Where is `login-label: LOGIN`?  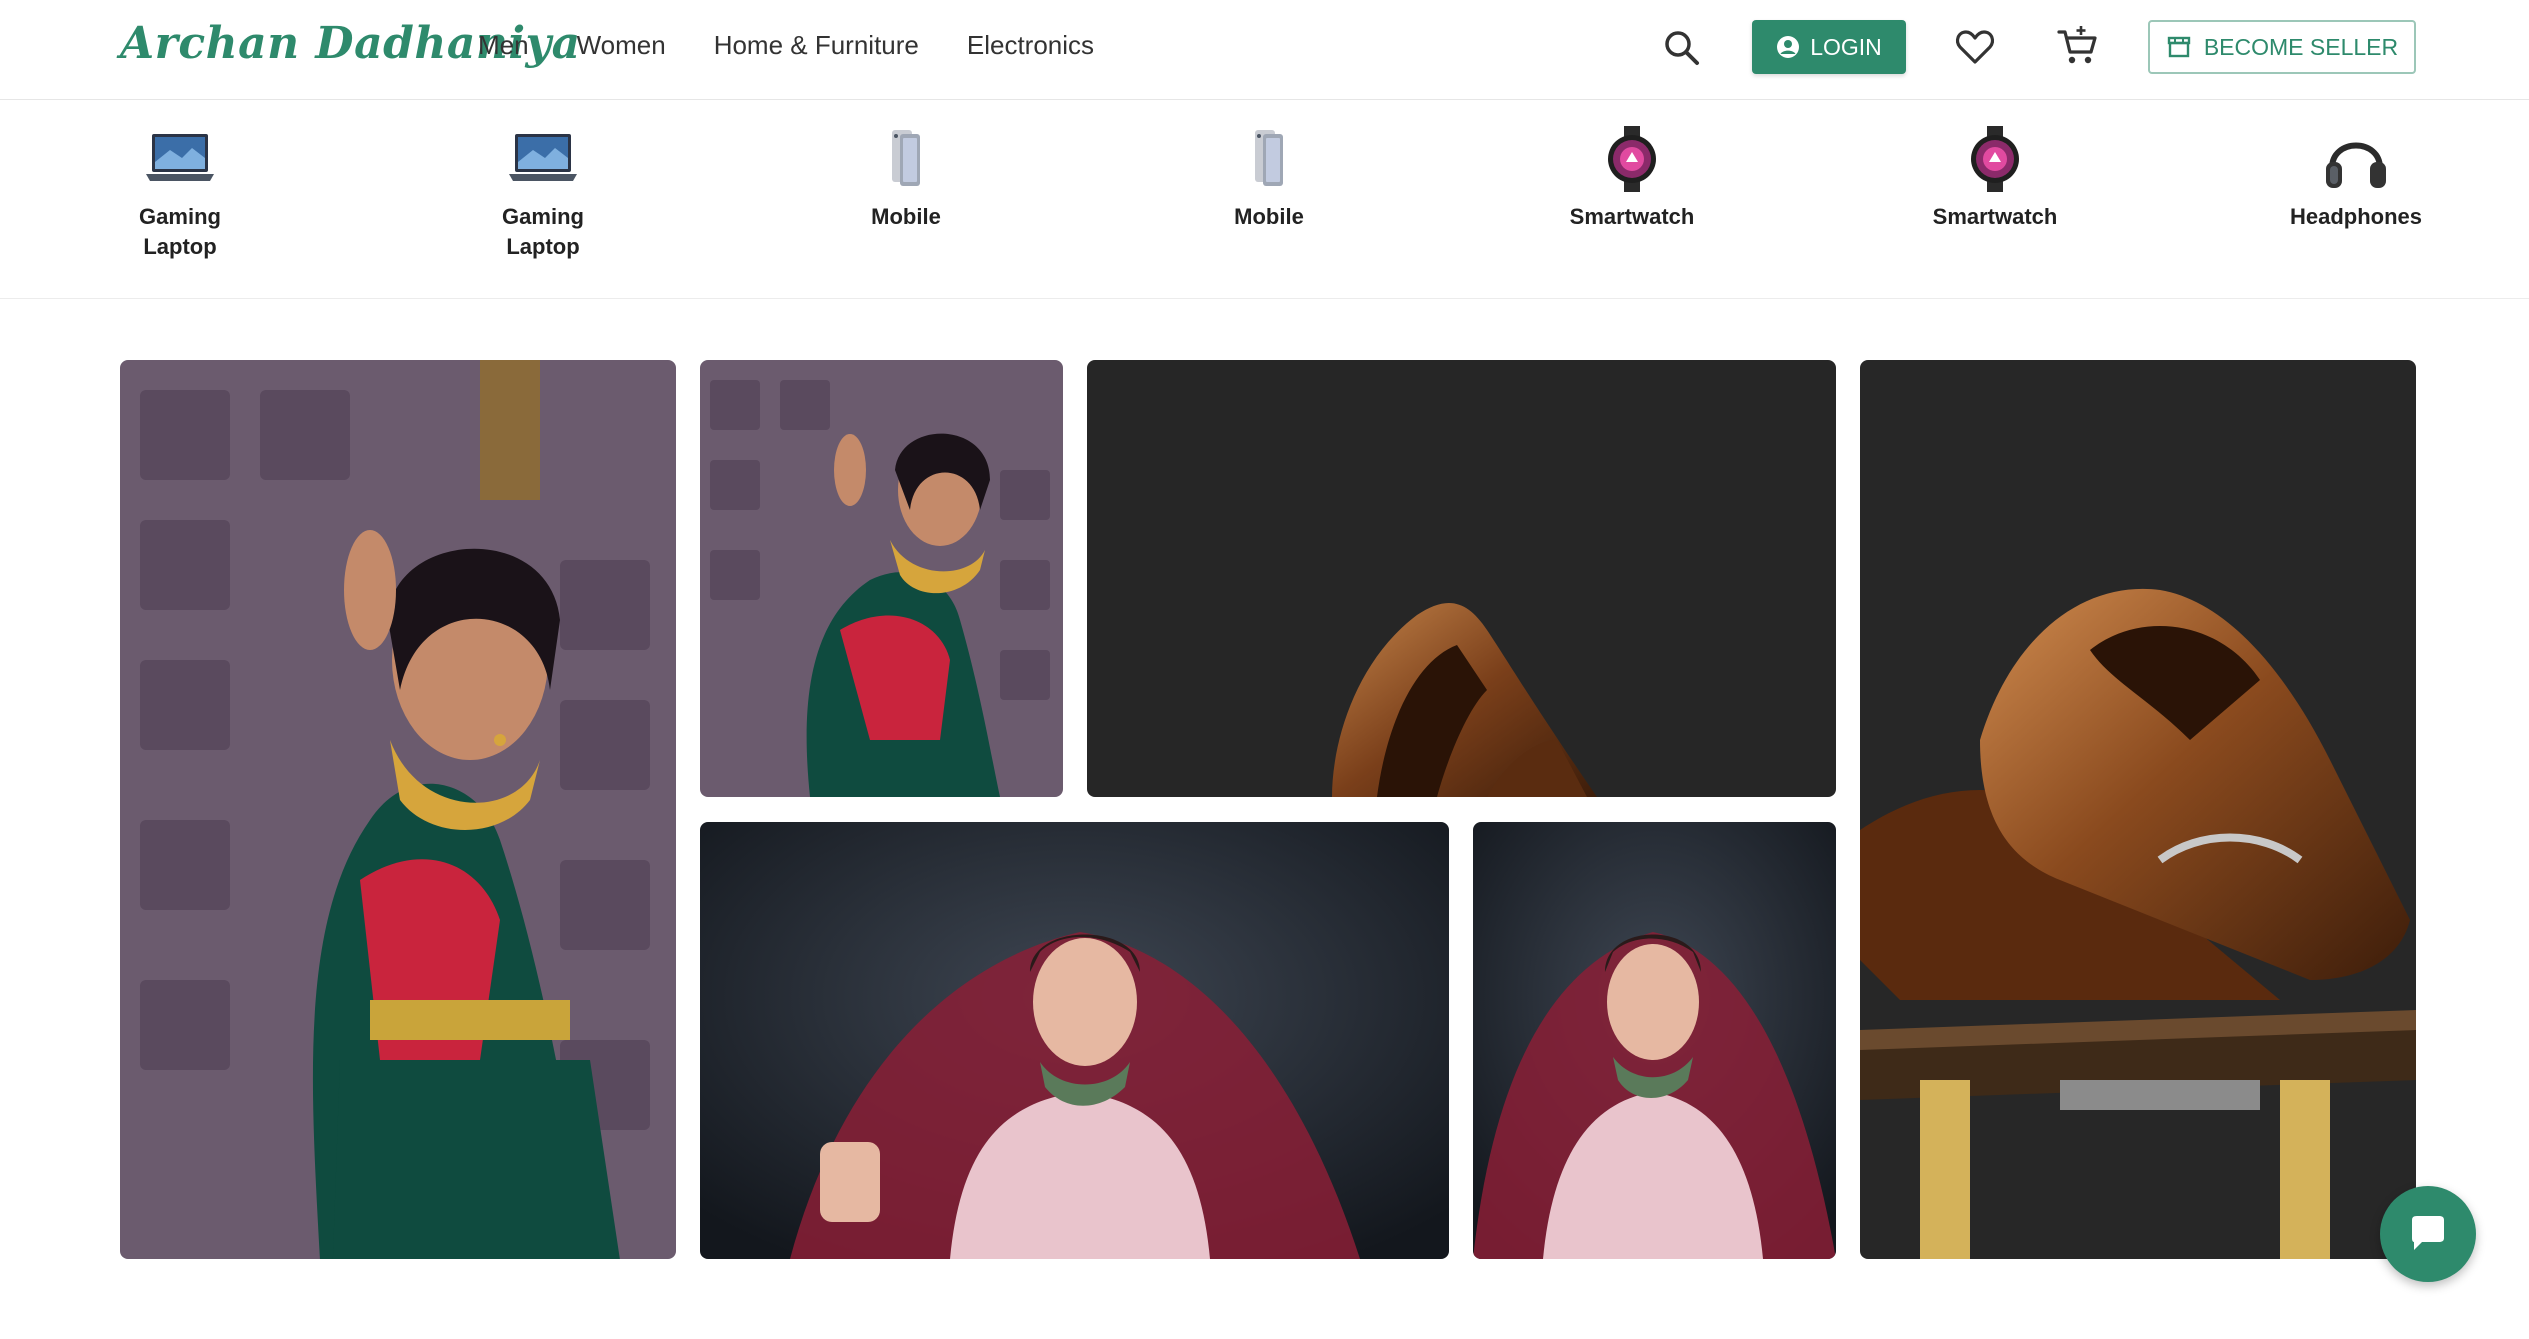 login-label: LOGIN is located at coordinates (1846, 46).